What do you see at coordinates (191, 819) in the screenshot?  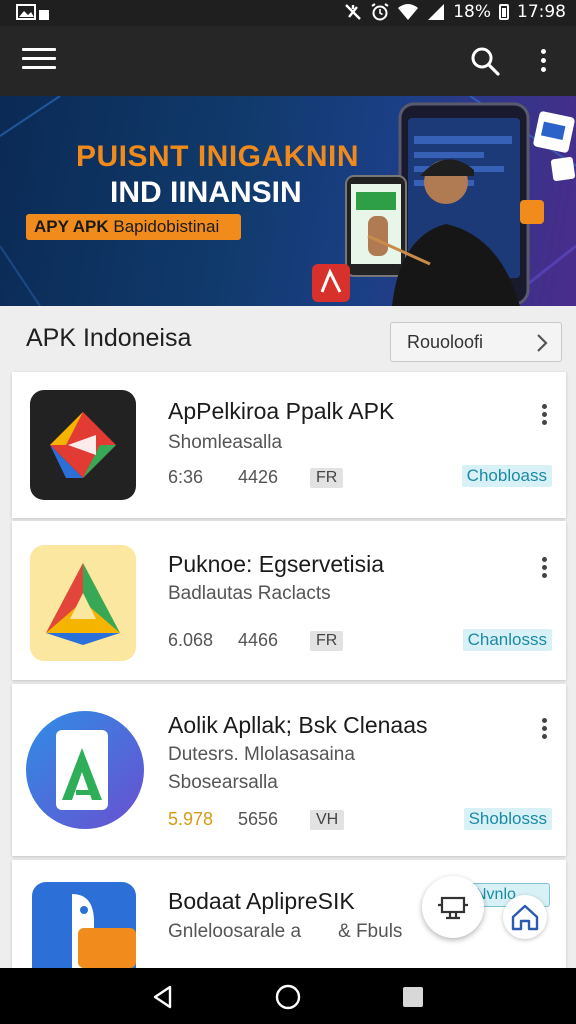 I see `app-stat-a: 5.978` at bounding box center [191, 819].